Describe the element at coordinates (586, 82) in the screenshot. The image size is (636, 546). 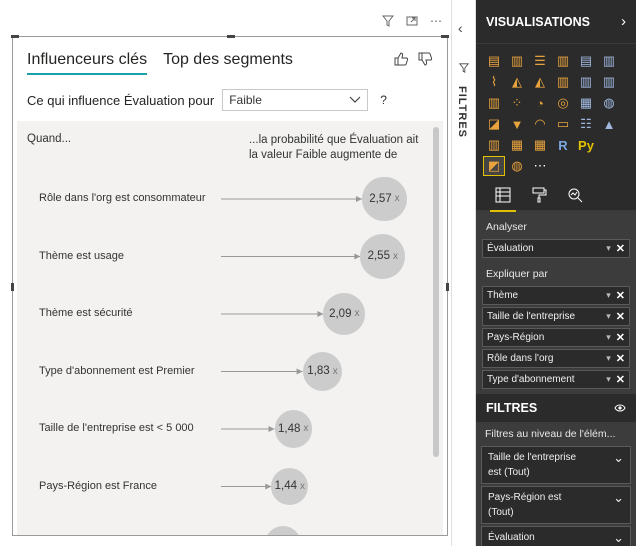
I see `line-clustered-column-icon: ▥` at that location.